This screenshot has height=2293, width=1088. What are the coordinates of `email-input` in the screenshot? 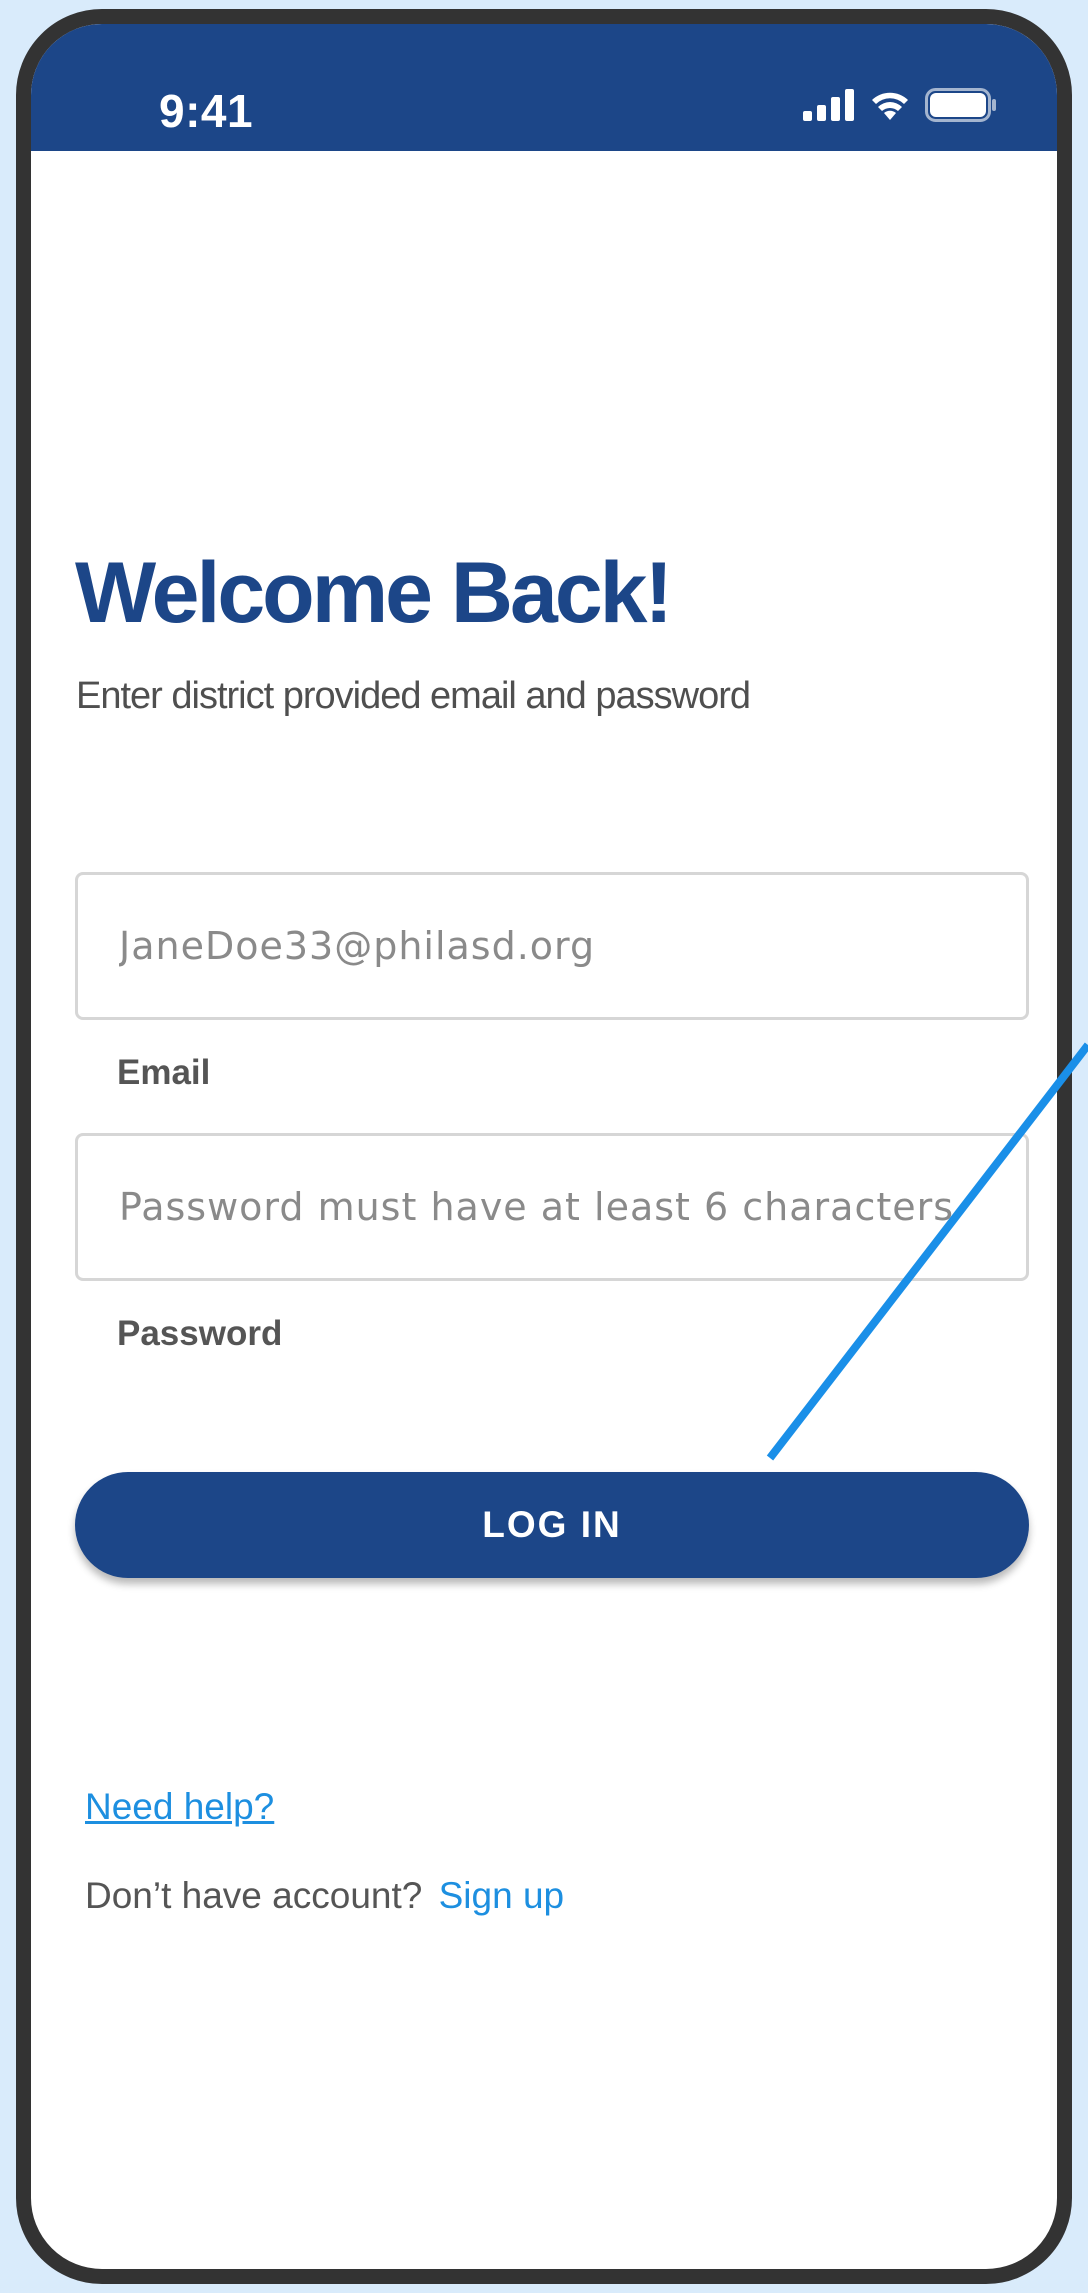 It's located at (552, 946).